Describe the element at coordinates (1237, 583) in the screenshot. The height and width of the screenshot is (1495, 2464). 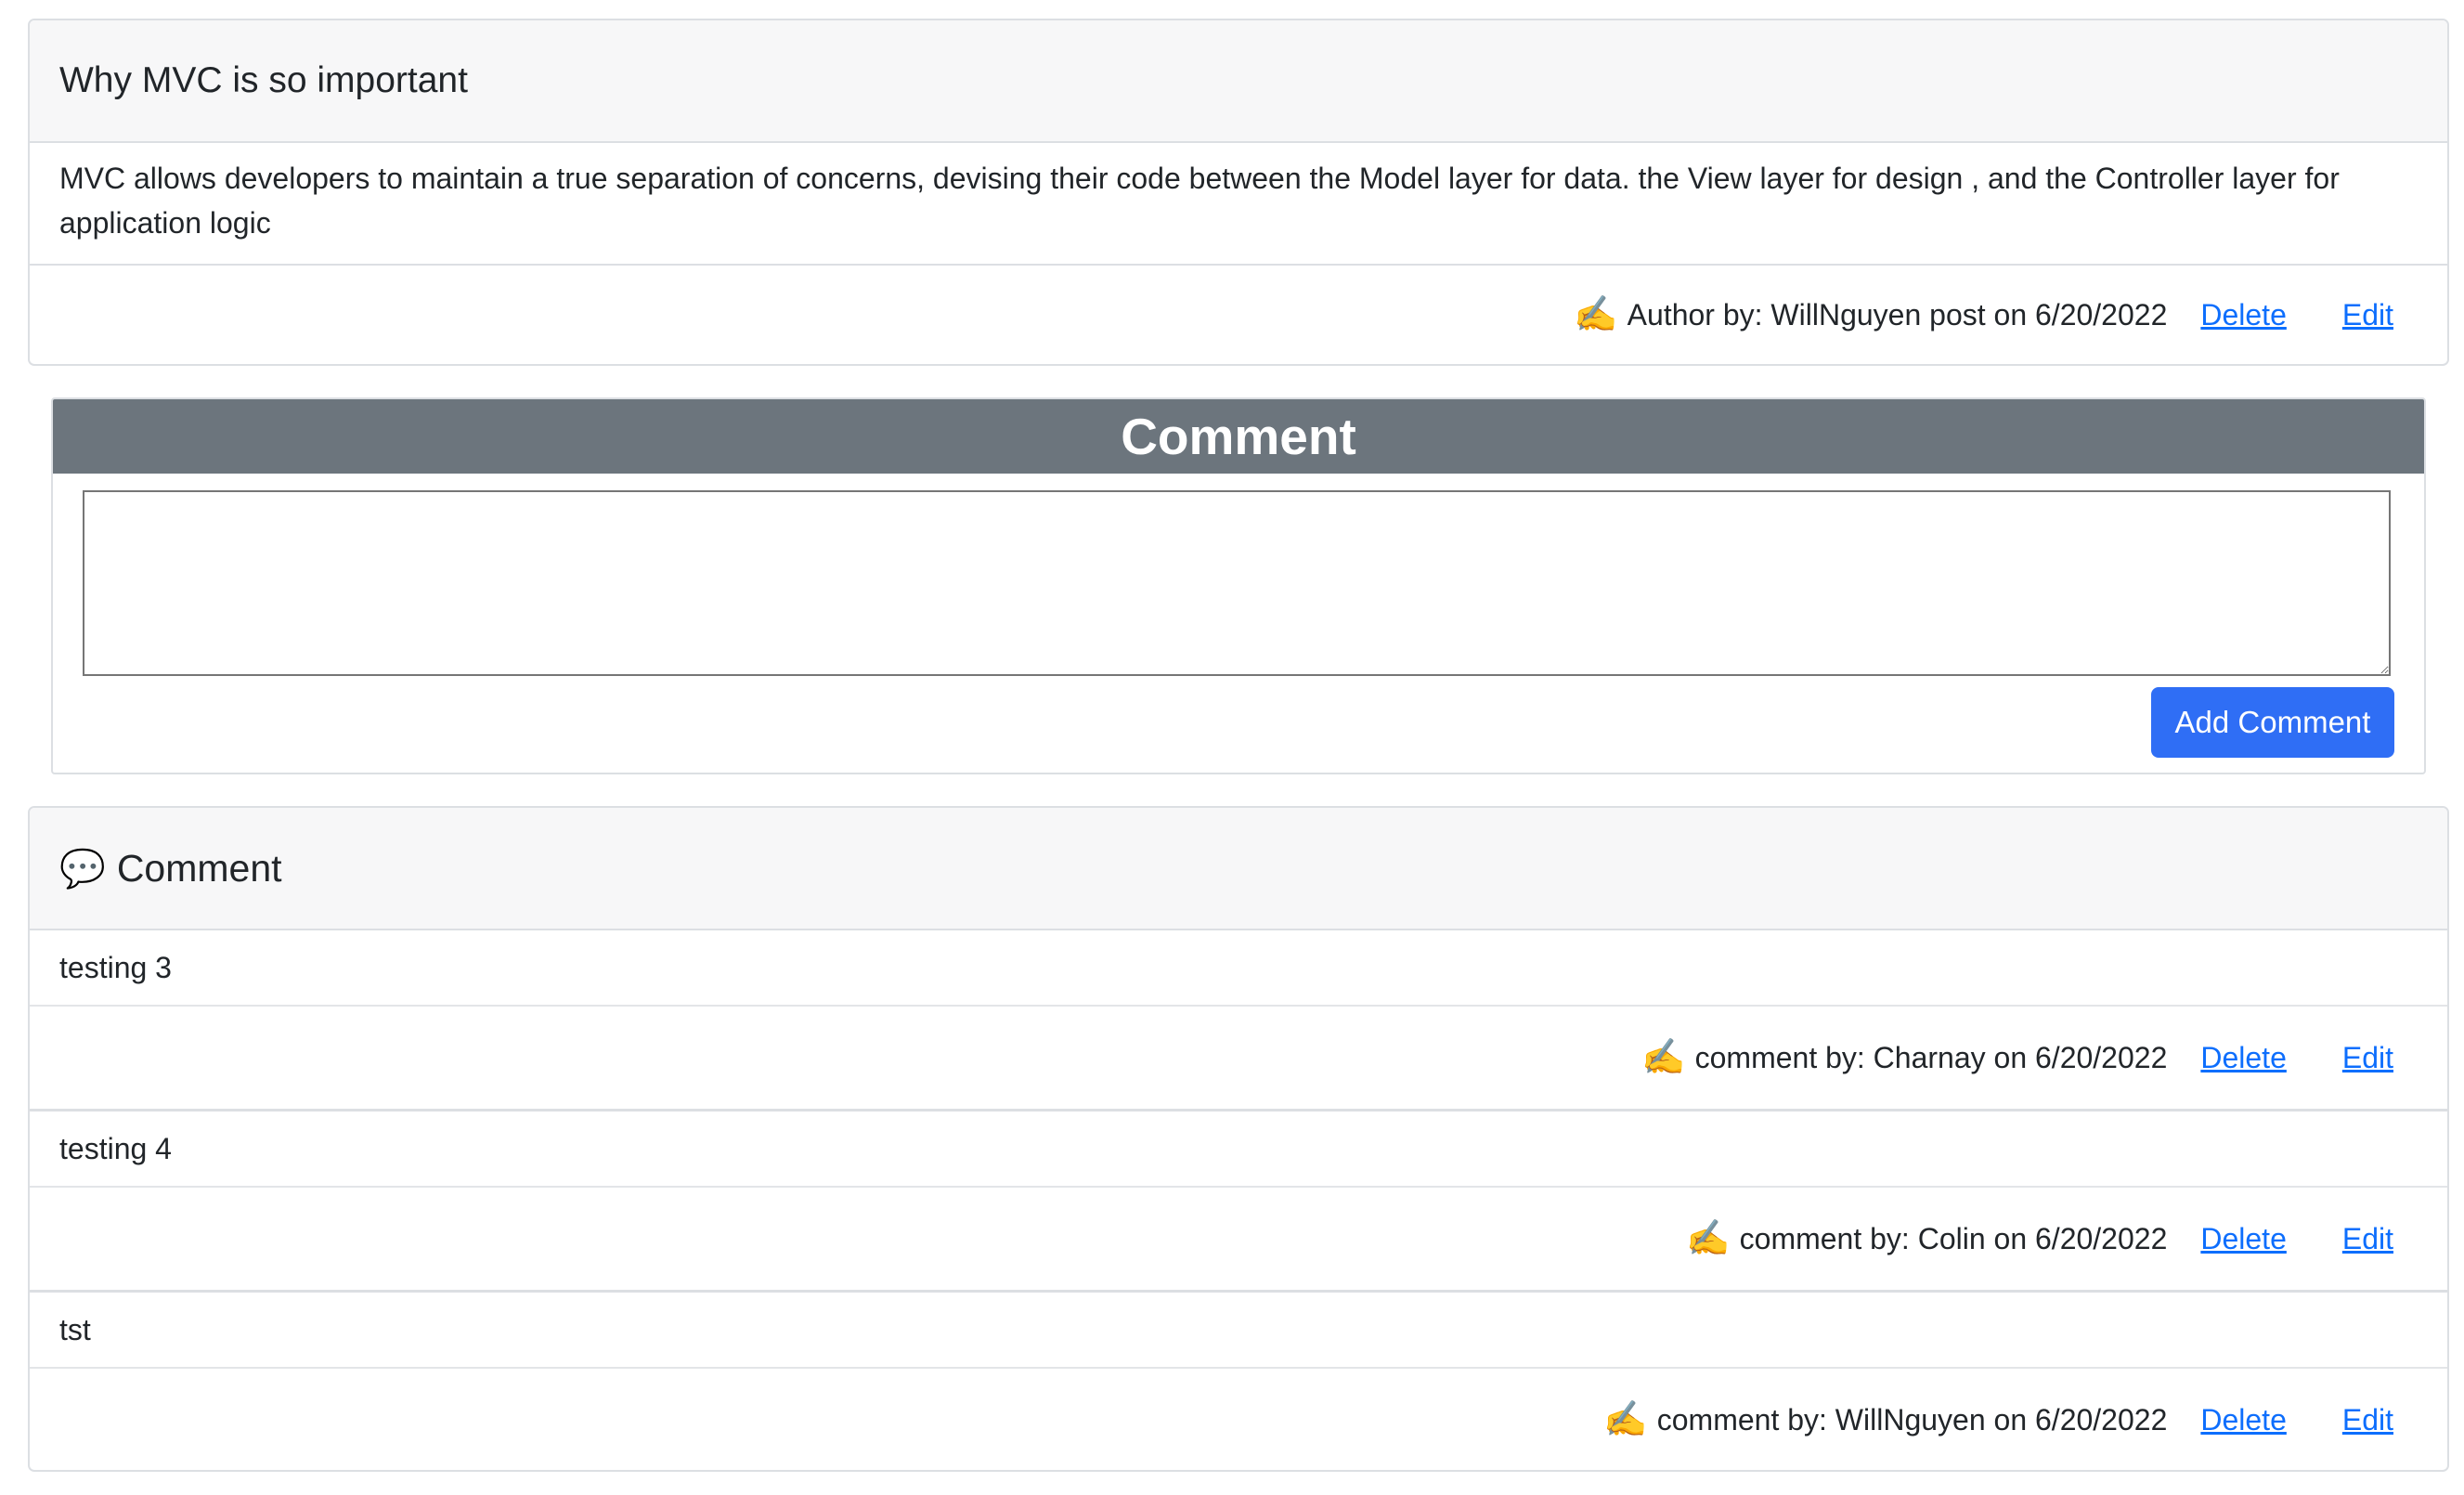
I see `comment-textarea` at that location.